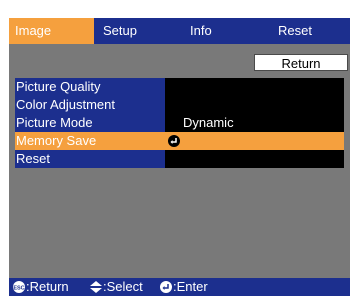 This screenshot has height=297, width=363. I want to click on menu-item-picture-mode: Picture Mode, so click(90, 123).